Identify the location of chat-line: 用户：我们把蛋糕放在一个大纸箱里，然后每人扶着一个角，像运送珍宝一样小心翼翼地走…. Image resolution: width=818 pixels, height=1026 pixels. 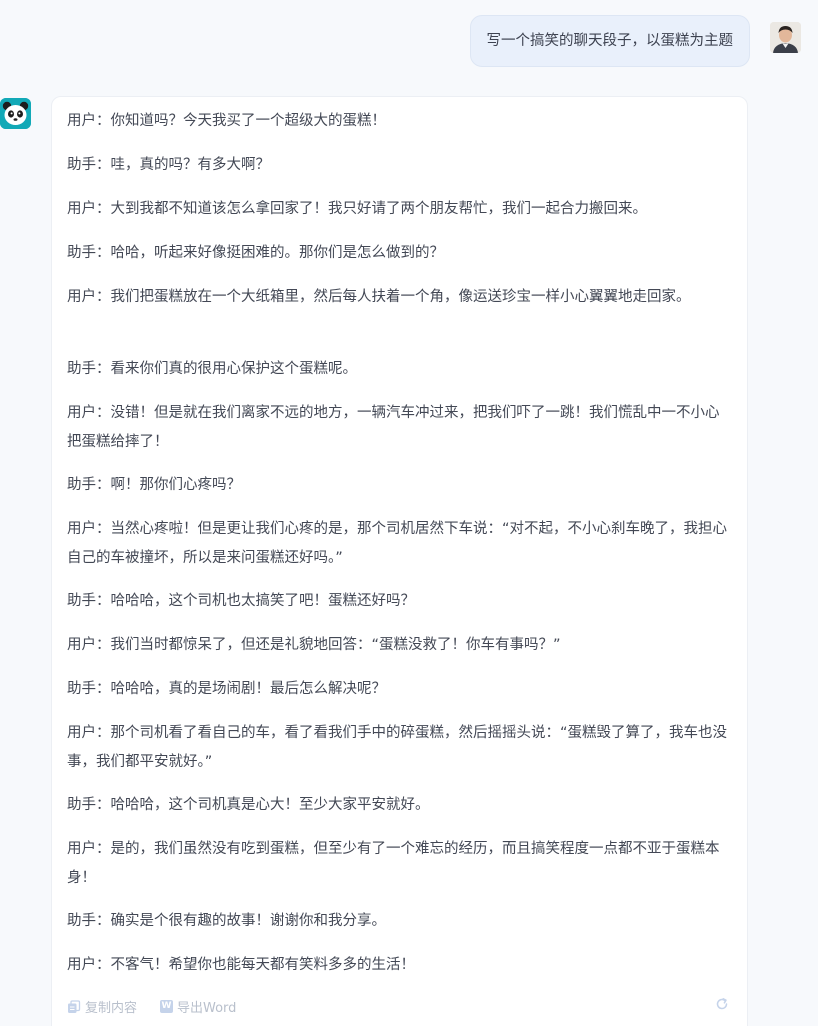
(379, 297).